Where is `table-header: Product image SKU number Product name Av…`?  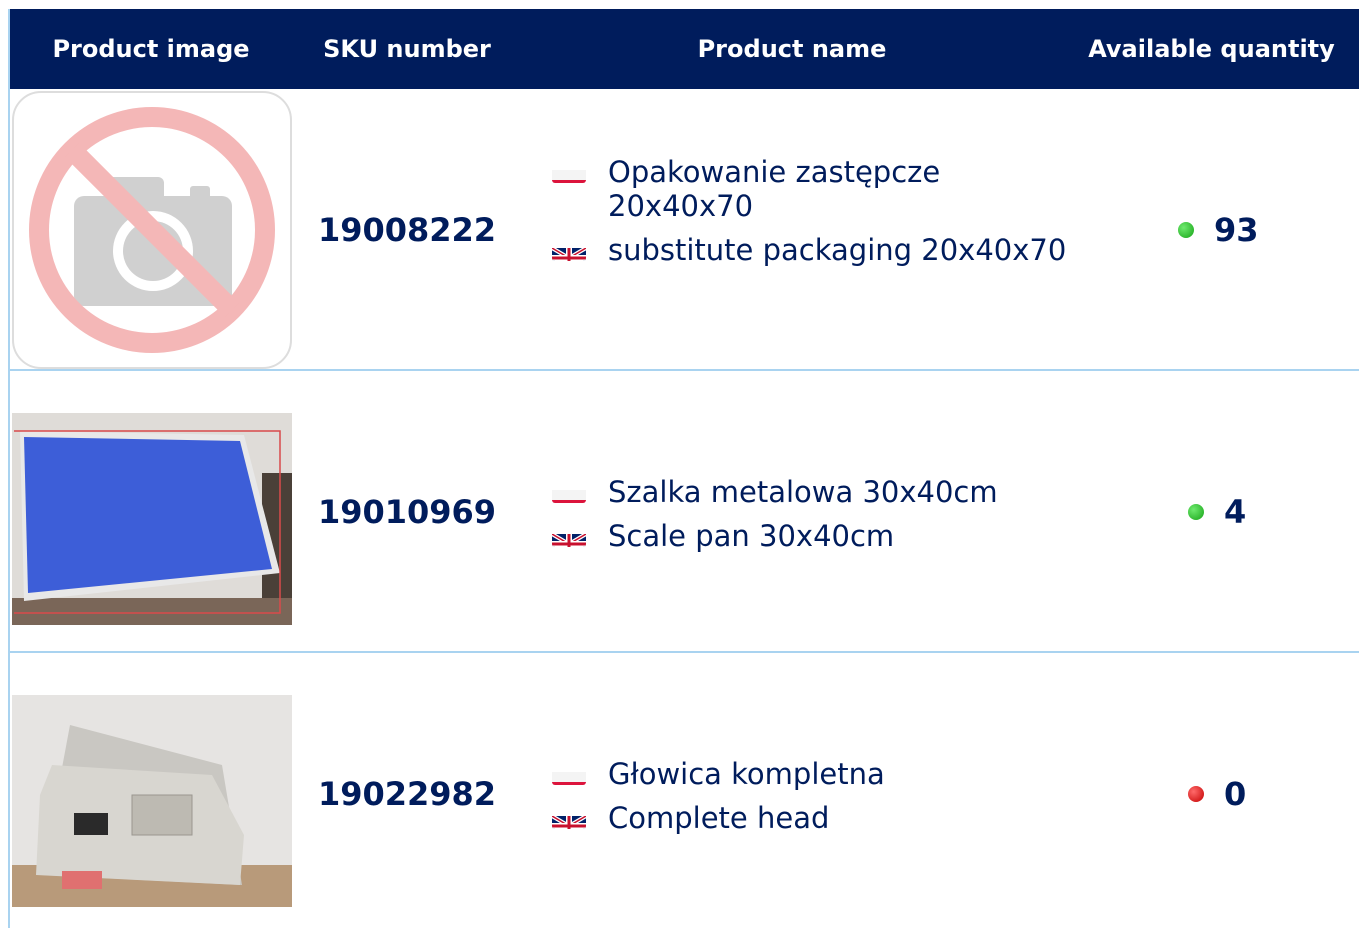 table-header: Product image SKU number Product name Av… is located at coordinates (684, 49).